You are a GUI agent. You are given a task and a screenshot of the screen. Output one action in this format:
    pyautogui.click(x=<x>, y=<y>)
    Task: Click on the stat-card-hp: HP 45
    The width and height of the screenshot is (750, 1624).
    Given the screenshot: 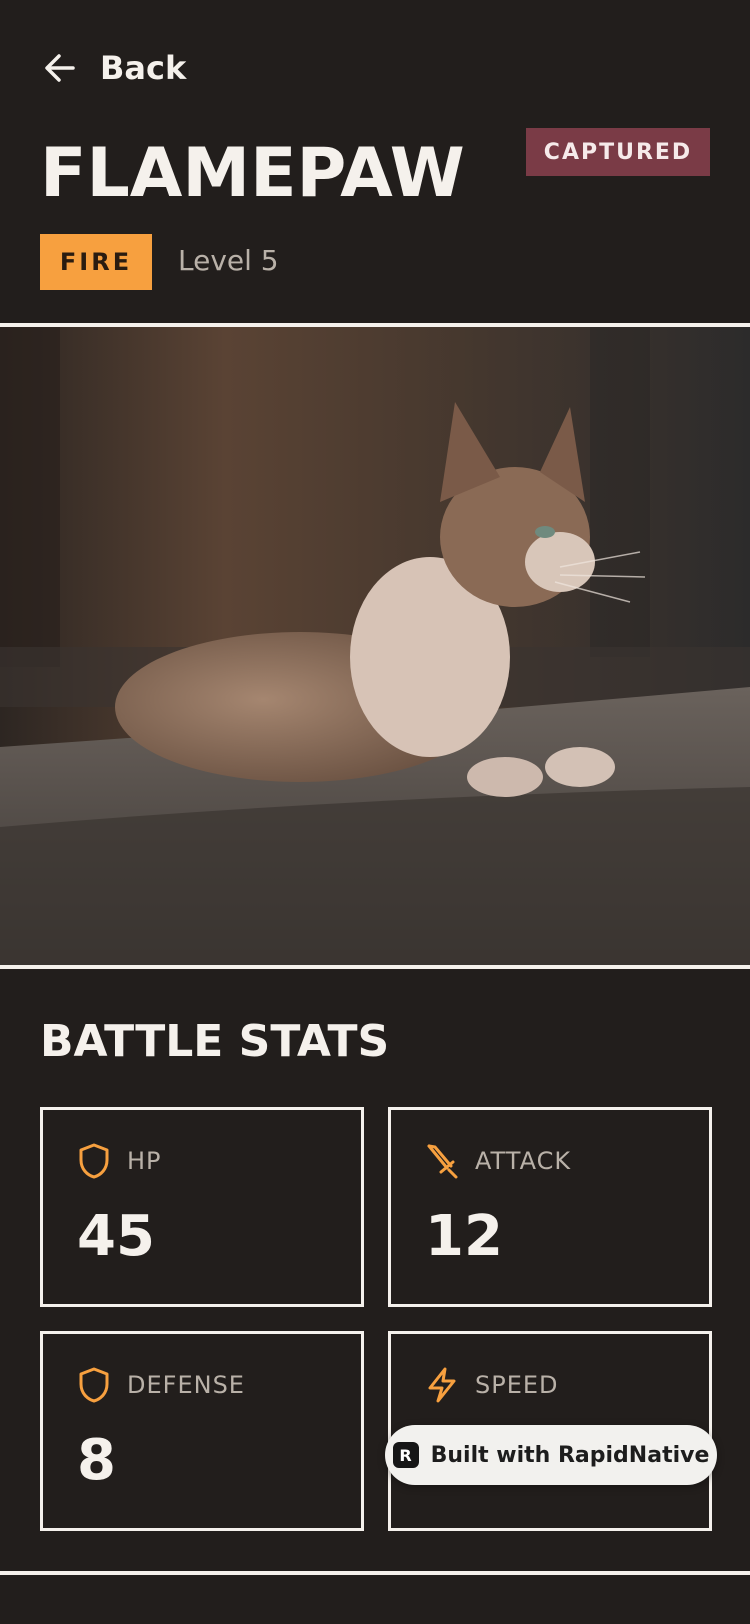 What is the action you would take?
    pyautogui.click(x=202, y=1207)
    